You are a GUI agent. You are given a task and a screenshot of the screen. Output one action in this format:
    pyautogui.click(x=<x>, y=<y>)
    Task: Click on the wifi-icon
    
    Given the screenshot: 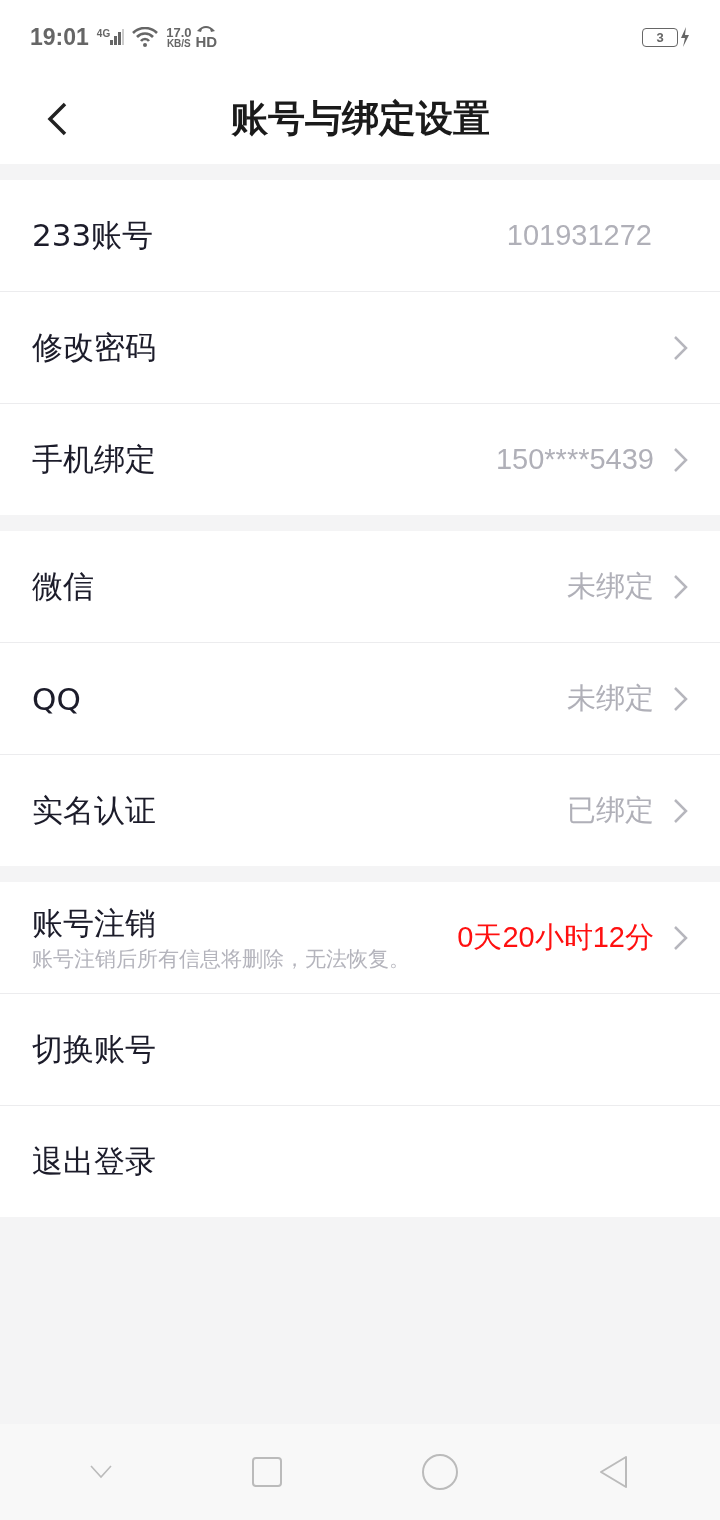 What is the action you would take?
    pyautogui.click(x=145, y=37)
    